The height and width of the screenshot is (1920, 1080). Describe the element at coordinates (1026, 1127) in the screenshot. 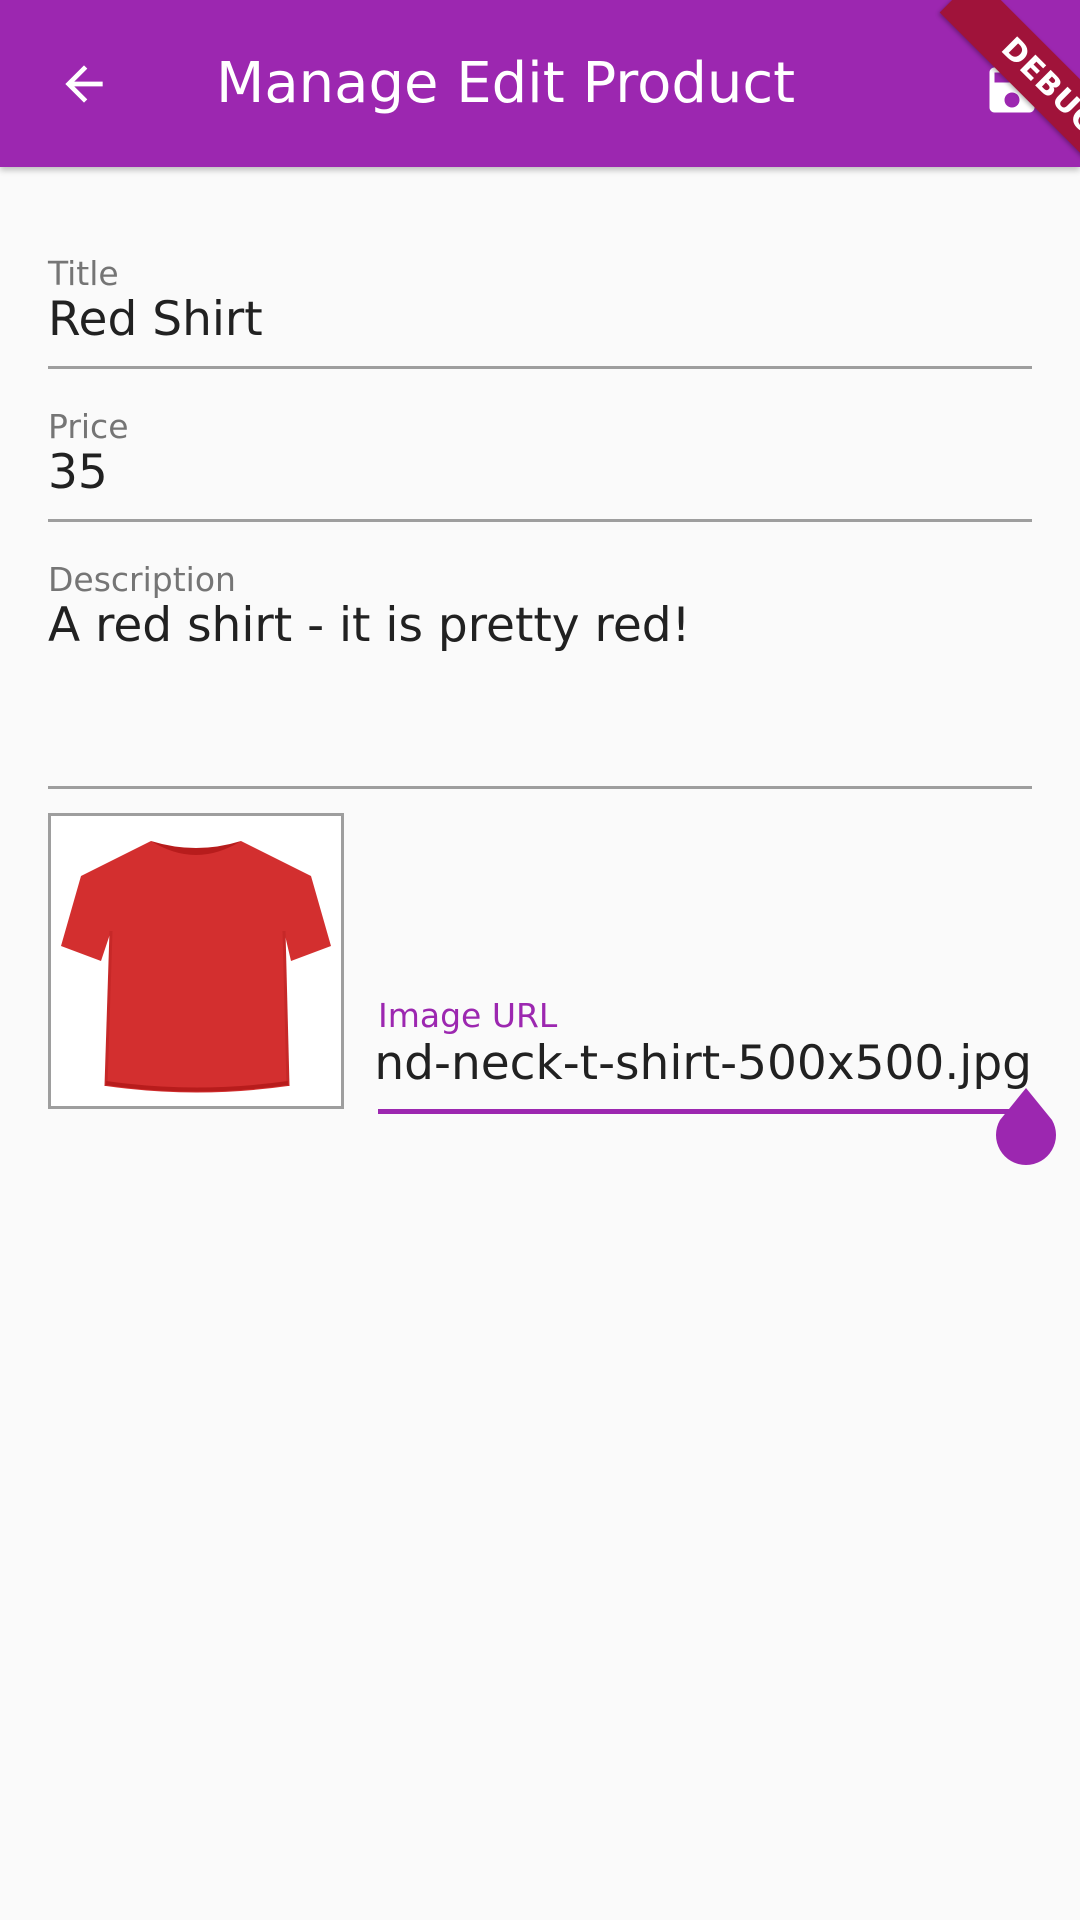

I see `text-cursor-handle` at that location.